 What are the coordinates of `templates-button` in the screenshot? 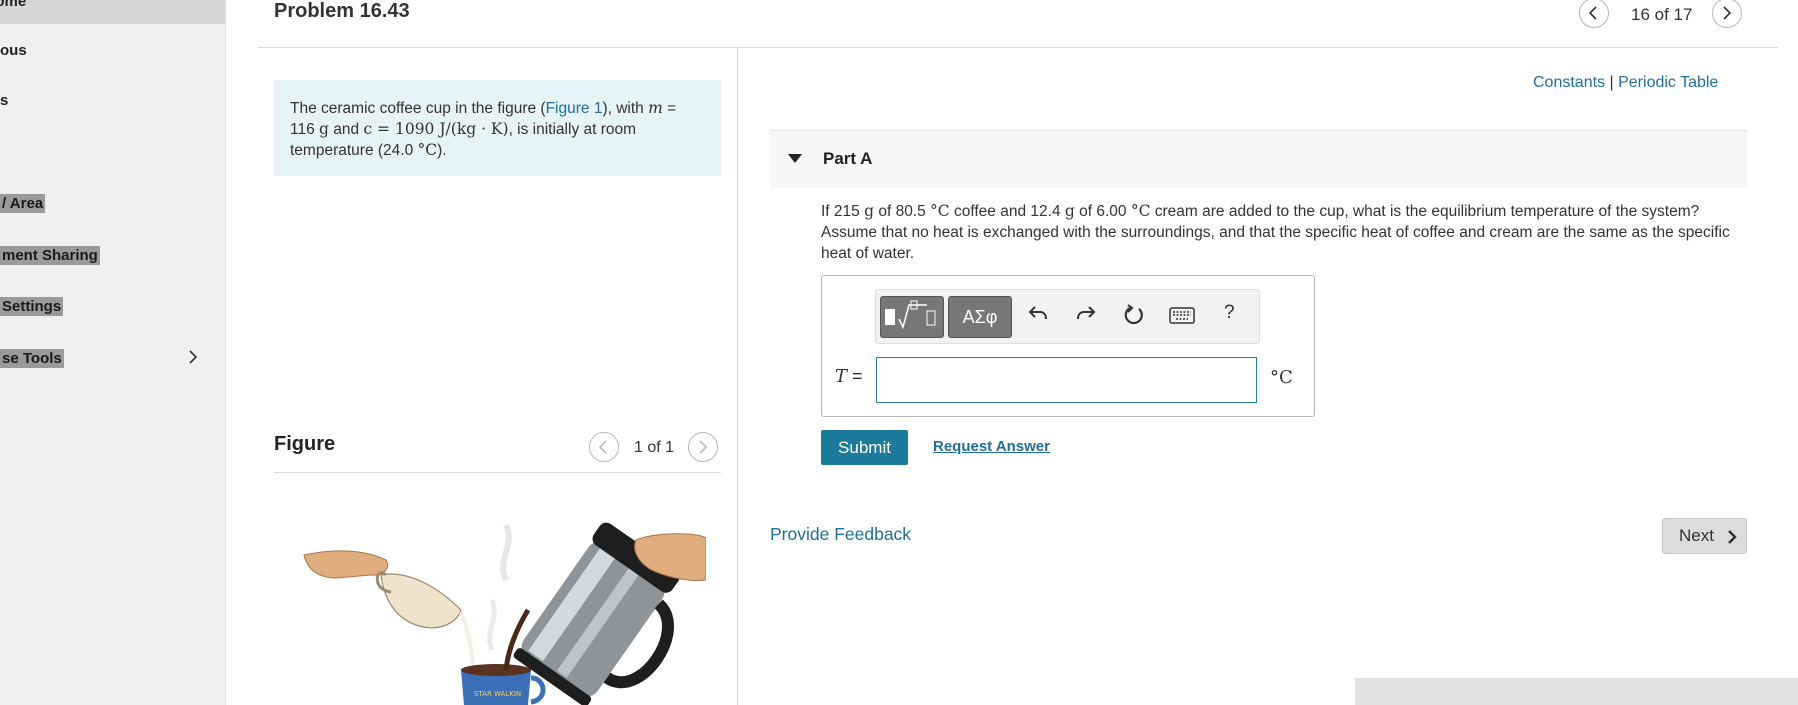 It's located at (912, 317).